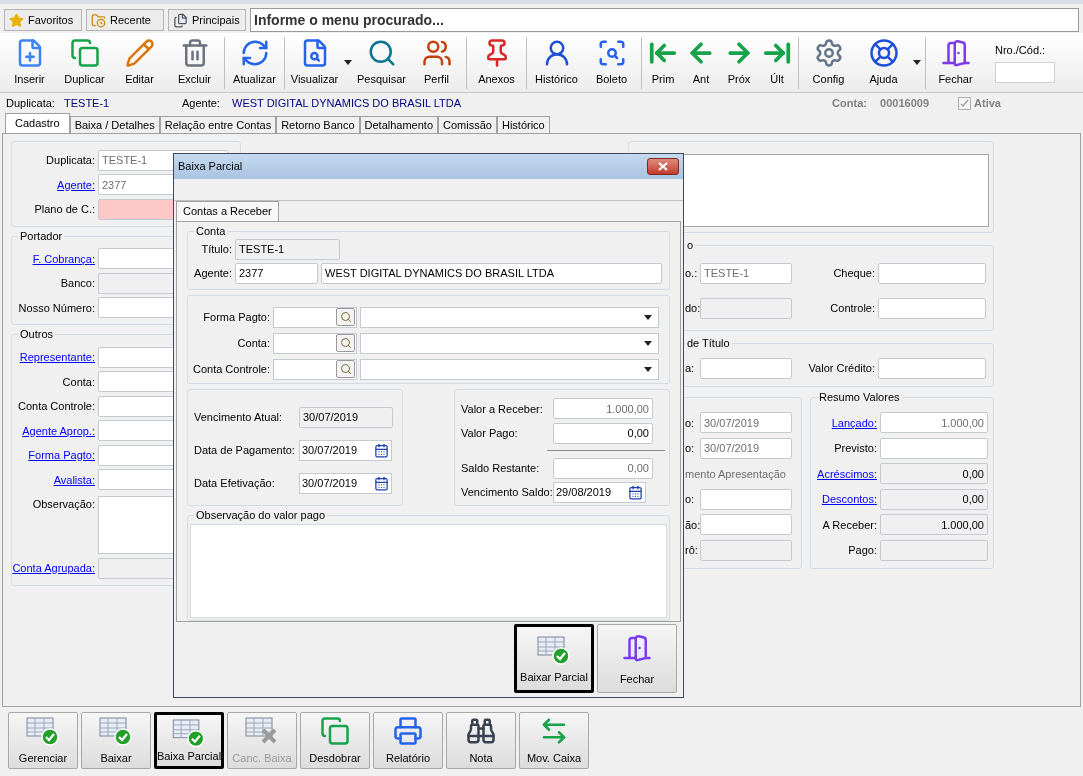 The height and width of the screenshot is (776, 1083). I want to click on field-link: Avalista:, so click(74, 479).